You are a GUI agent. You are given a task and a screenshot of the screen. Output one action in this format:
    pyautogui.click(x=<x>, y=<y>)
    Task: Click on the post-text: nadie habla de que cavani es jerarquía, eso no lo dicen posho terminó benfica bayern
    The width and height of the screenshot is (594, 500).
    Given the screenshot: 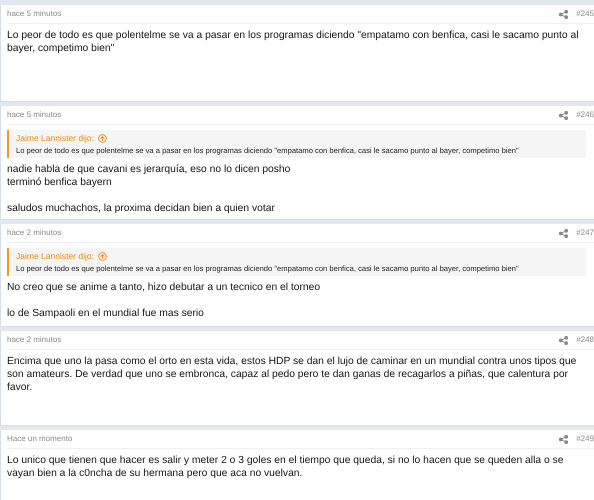 What is the action you would take?
    pyautogui.click(x=149, y=176)
    